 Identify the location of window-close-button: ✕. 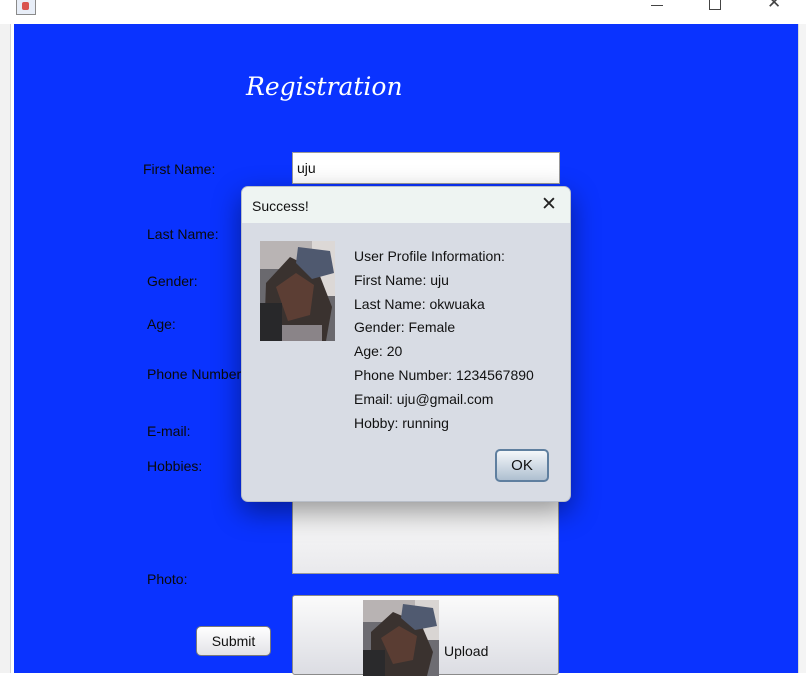
(773, 9).